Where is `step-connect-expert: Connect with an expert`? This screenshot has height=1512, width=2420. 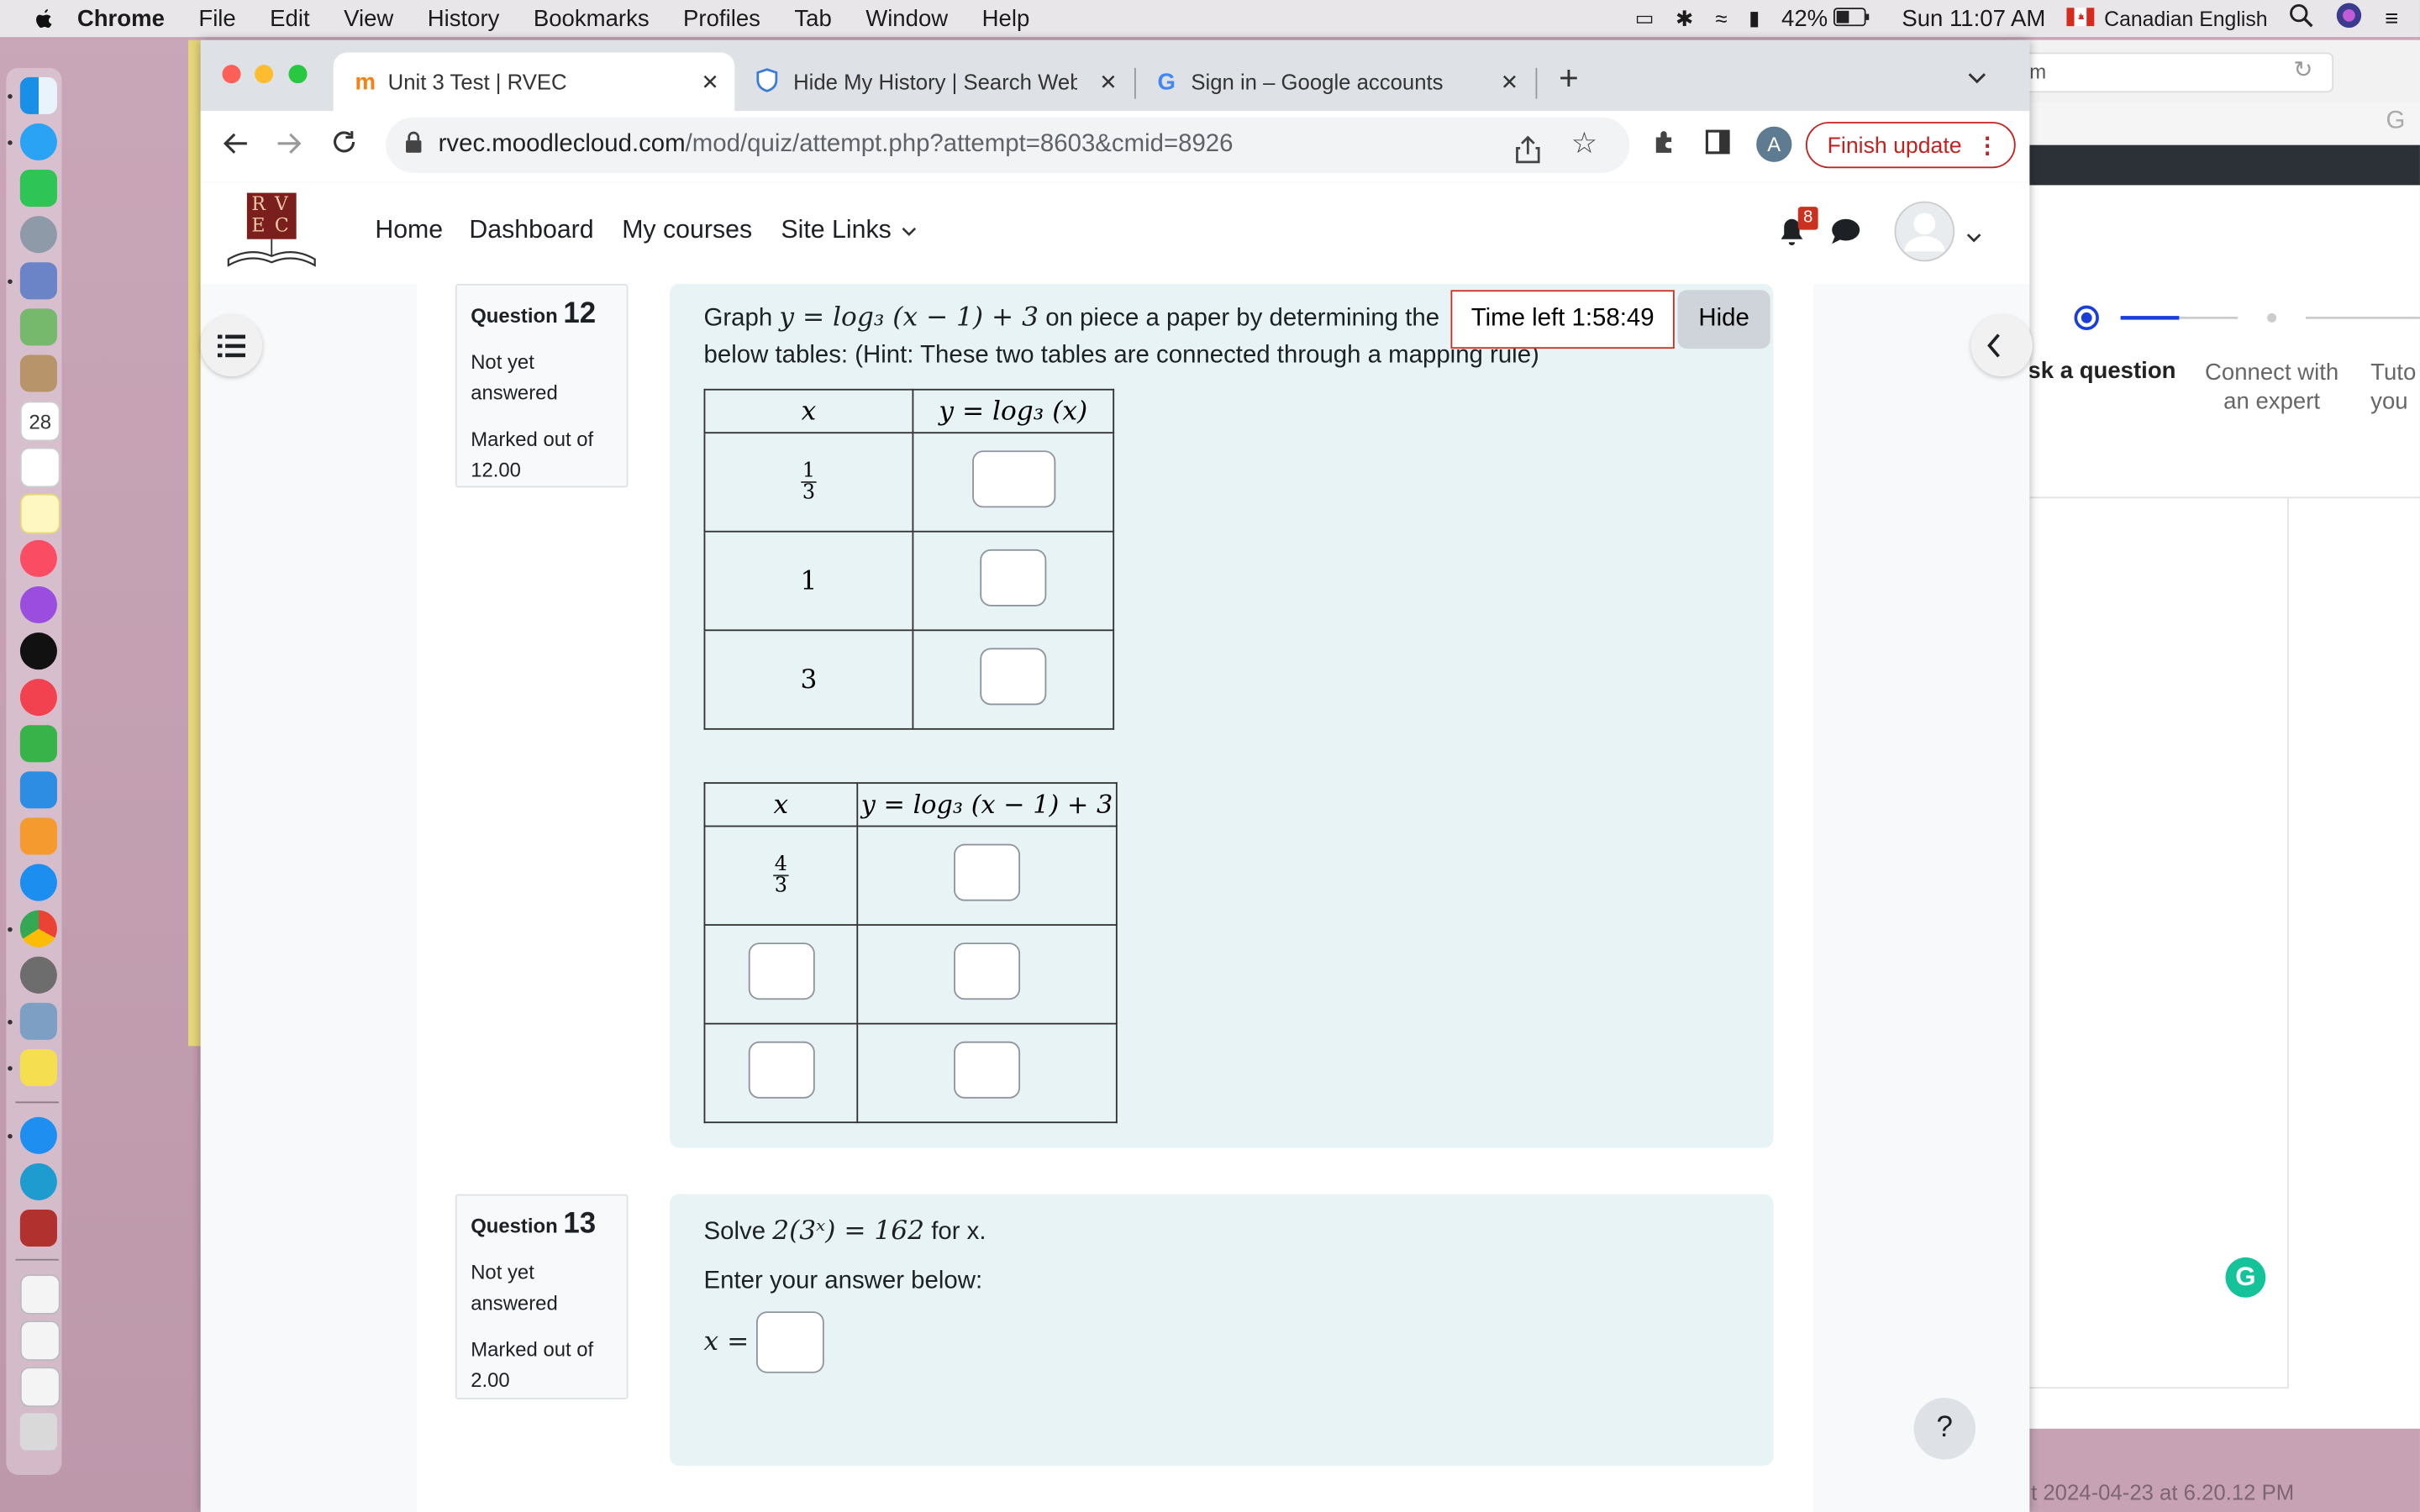
step-connect-expert: Connect with an expert is located at coordinates (2272, 387).